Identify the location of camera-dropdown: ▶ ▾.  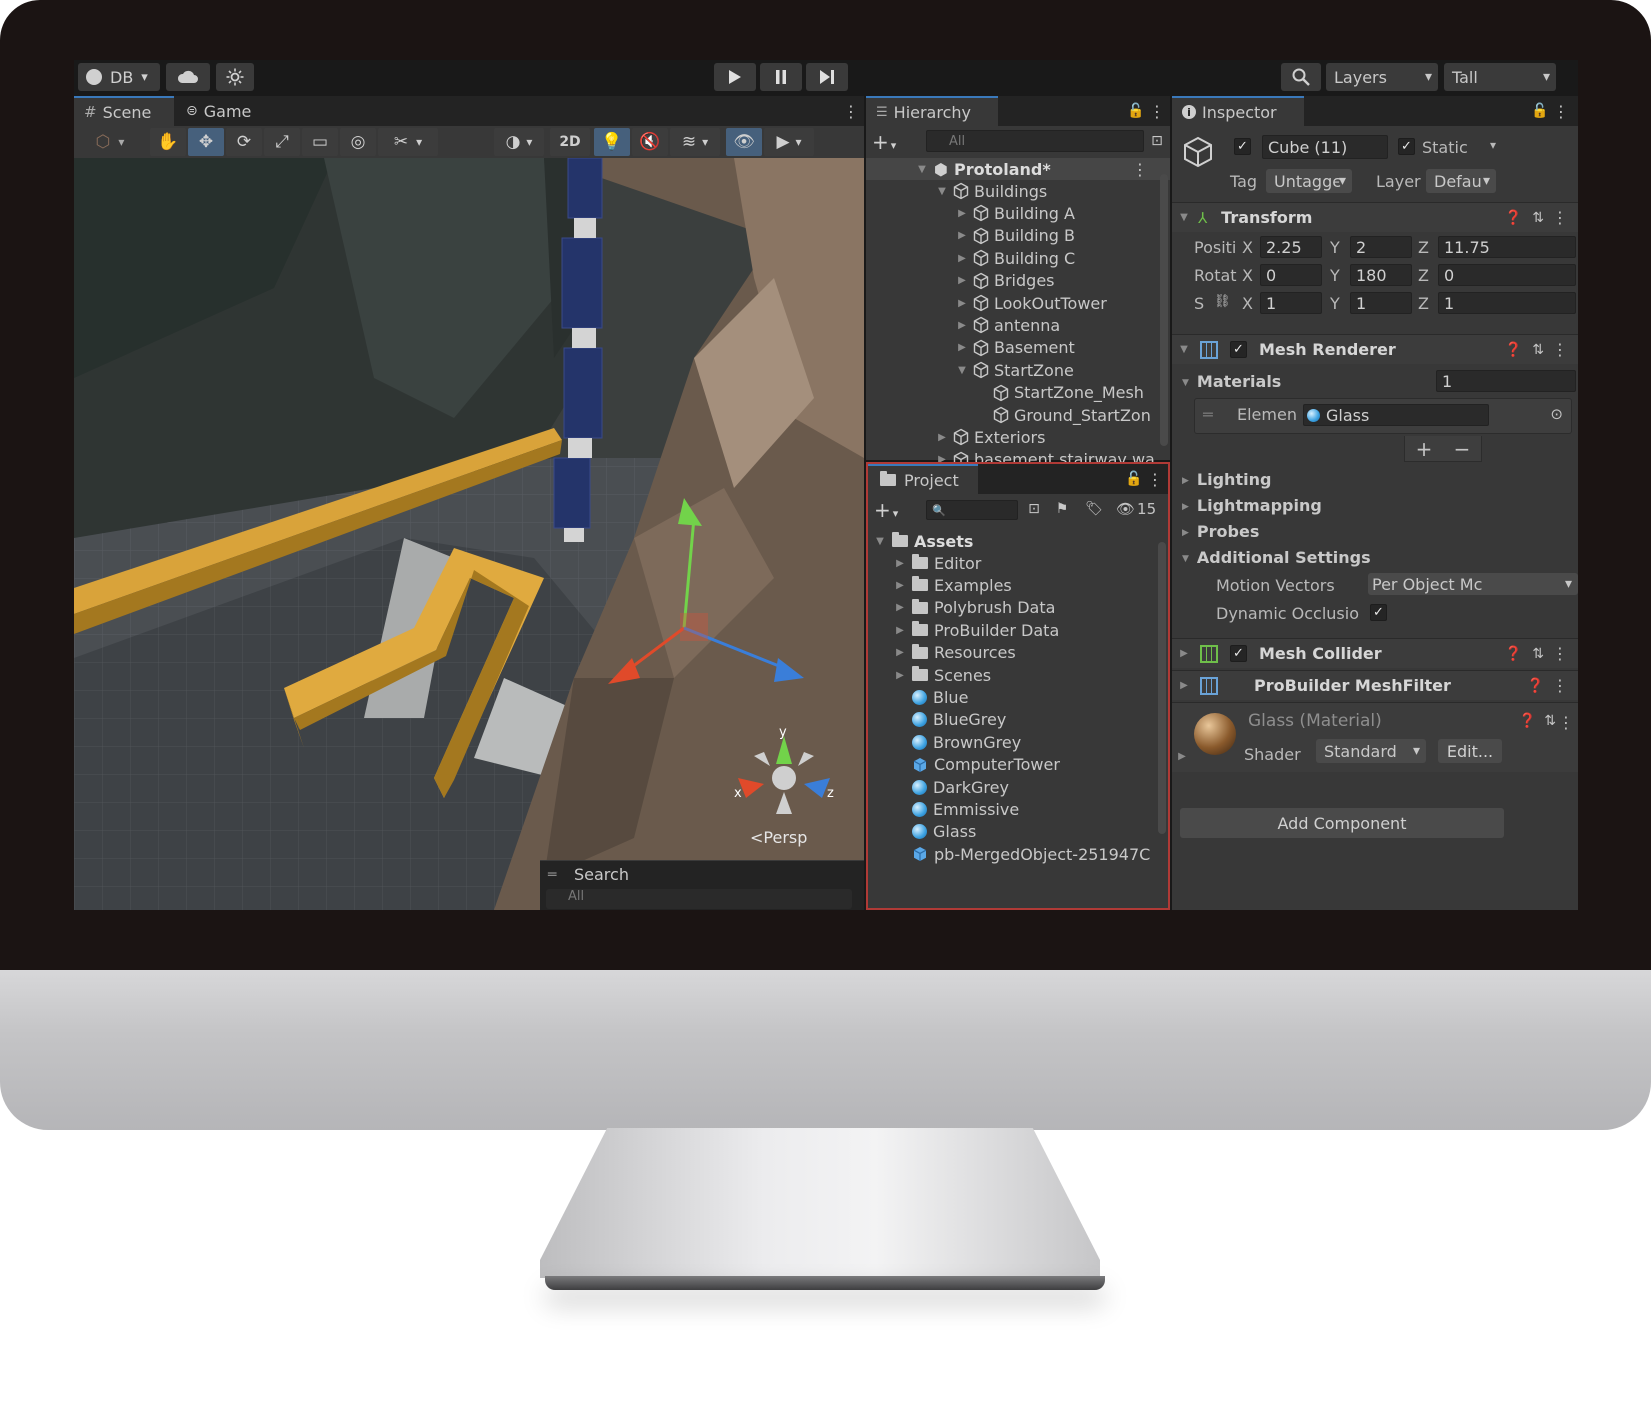
(789, 142).